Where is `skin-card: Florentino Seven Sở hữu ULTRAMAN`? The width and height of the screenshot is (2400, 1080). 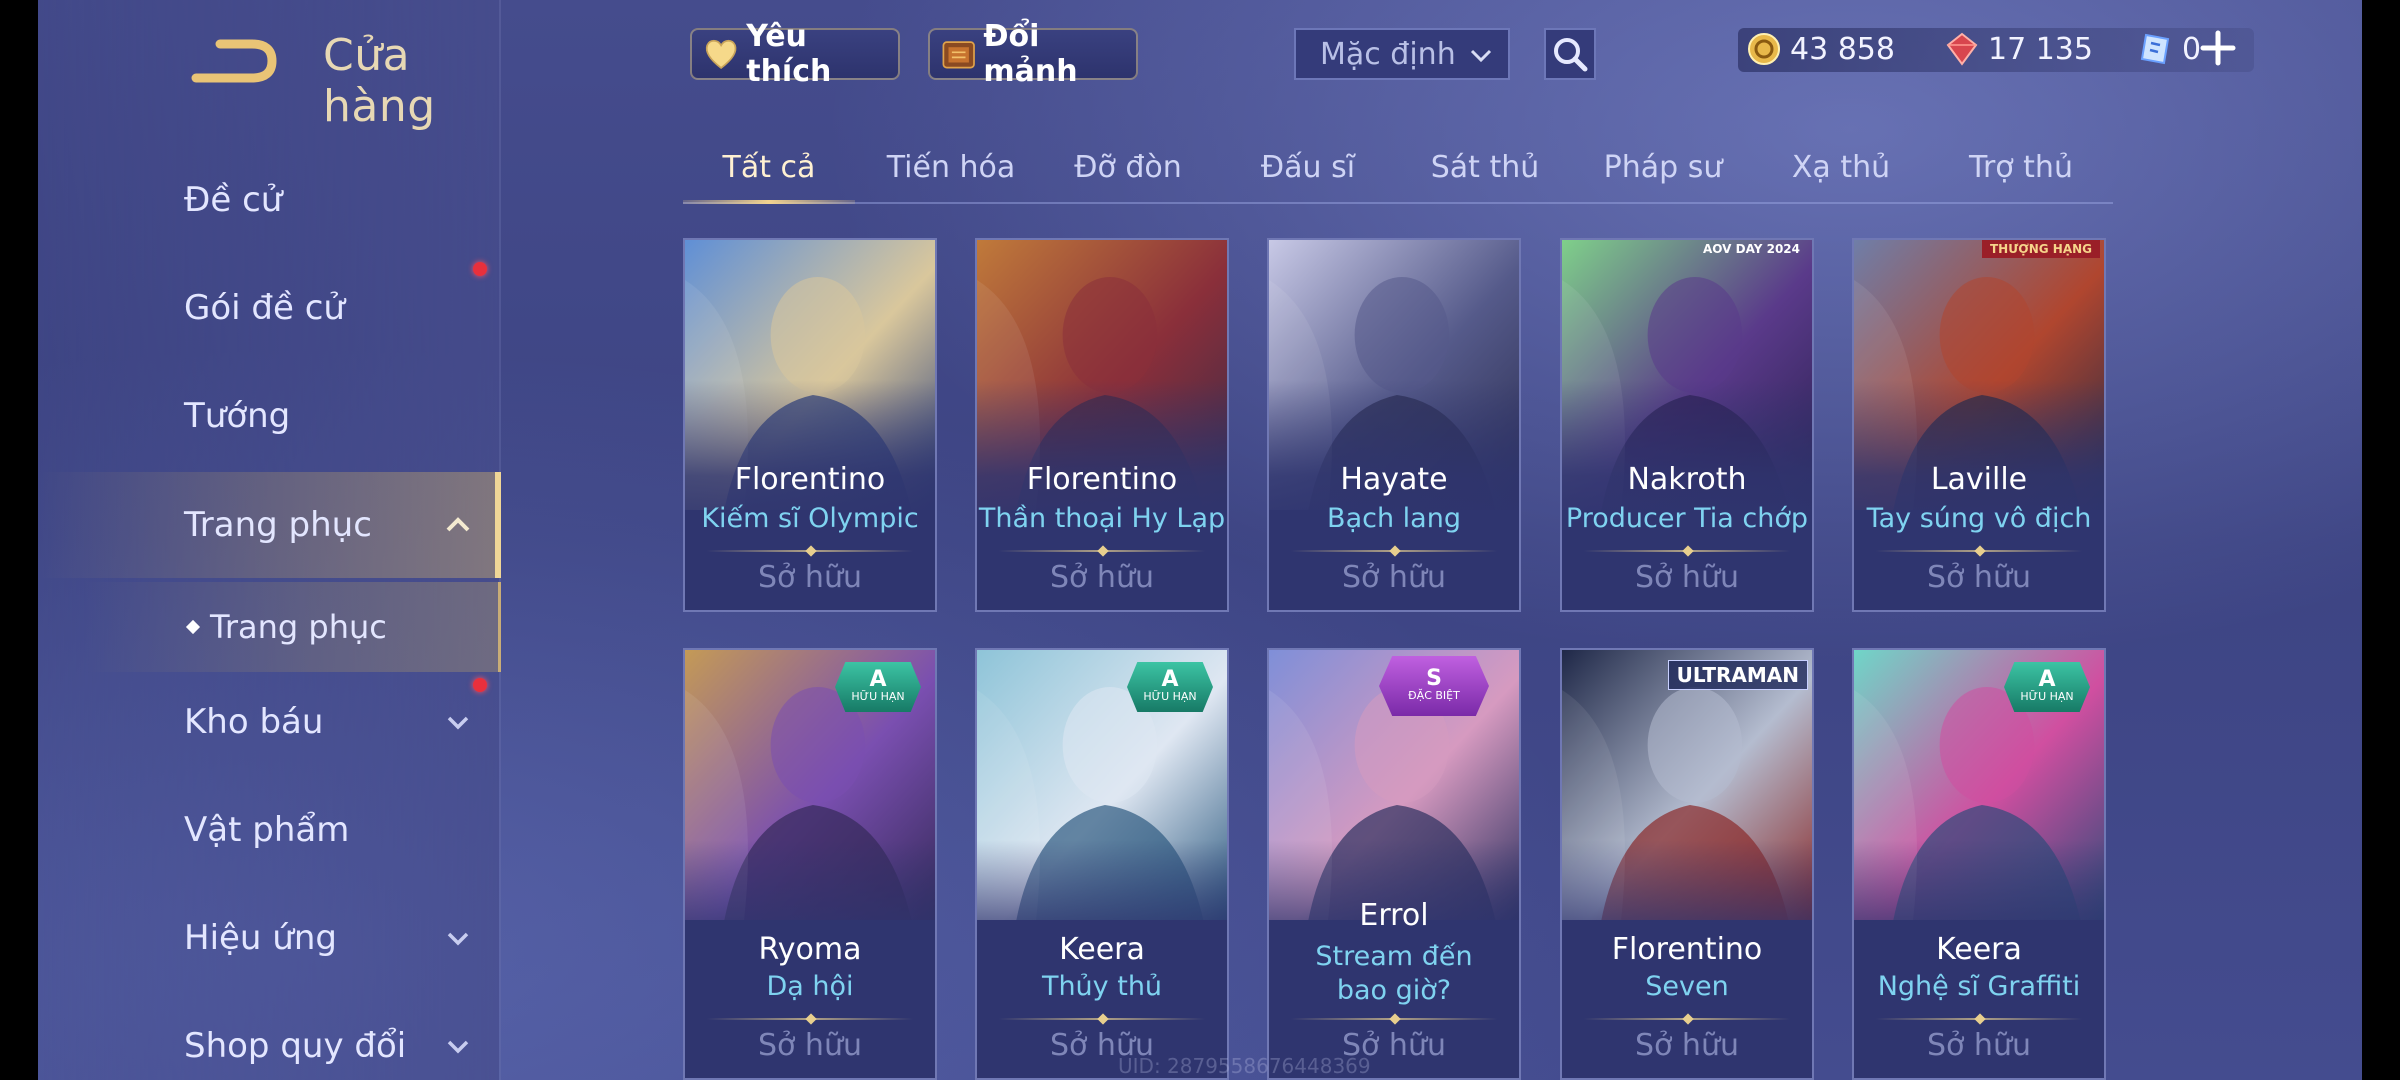 skin-card: Florentino Seven Sở hữu ULTRAMAN is located at coordinates (1687, 864).